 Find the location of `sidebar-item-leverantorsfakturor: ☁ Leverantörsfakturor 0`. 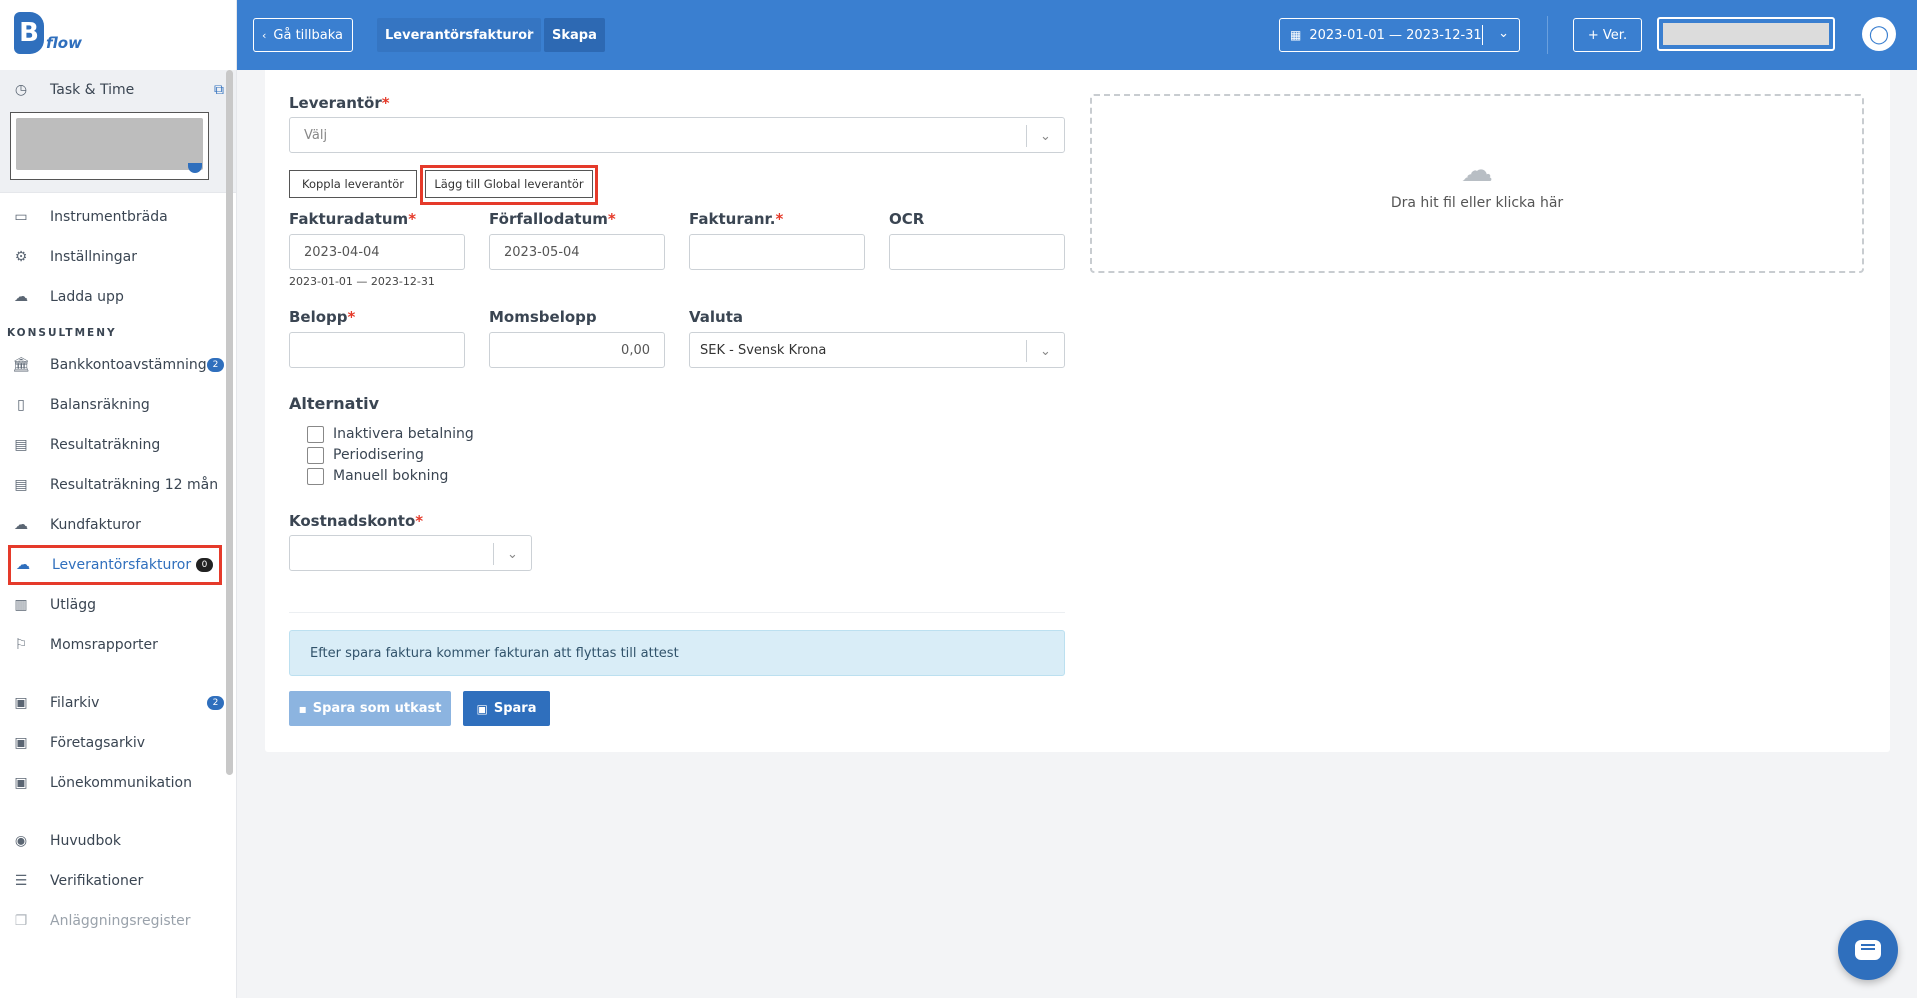

sidebar-item-leverantorsfakturor: ☁ Leverantörsfakturor 0 is located at coordinates (115, 565).